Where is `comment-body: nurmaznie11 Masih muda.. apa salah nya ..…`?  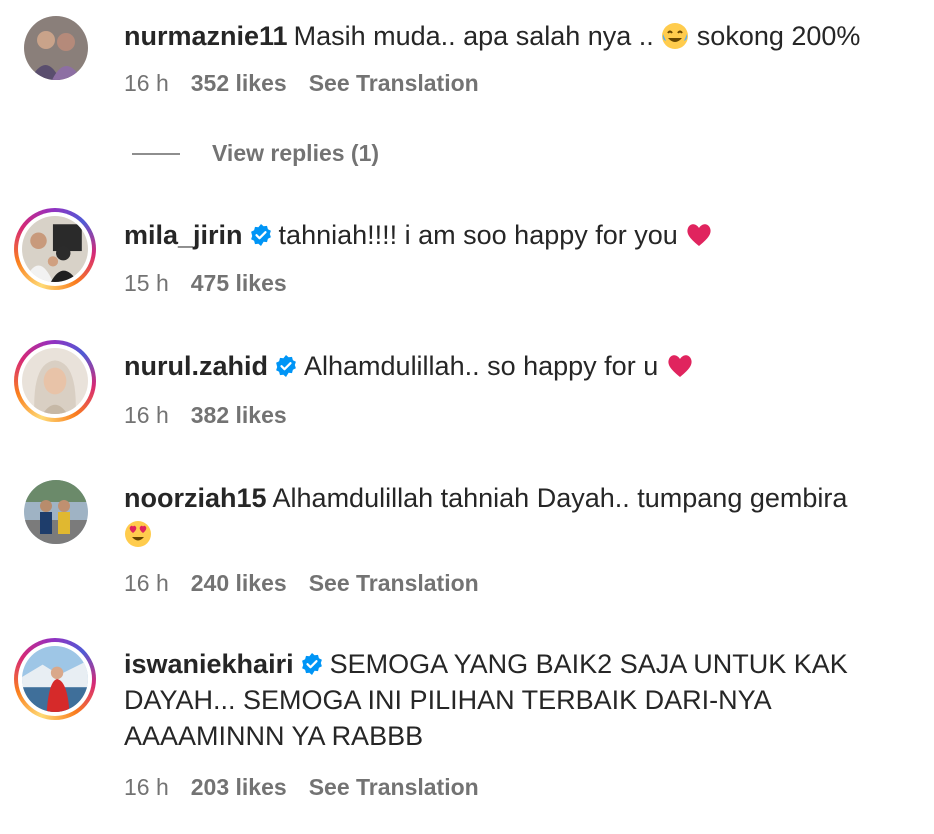 comment-body: nurmaznie11 Masih muda.. apa salah nya ..… is located at coordinates (514, 36).